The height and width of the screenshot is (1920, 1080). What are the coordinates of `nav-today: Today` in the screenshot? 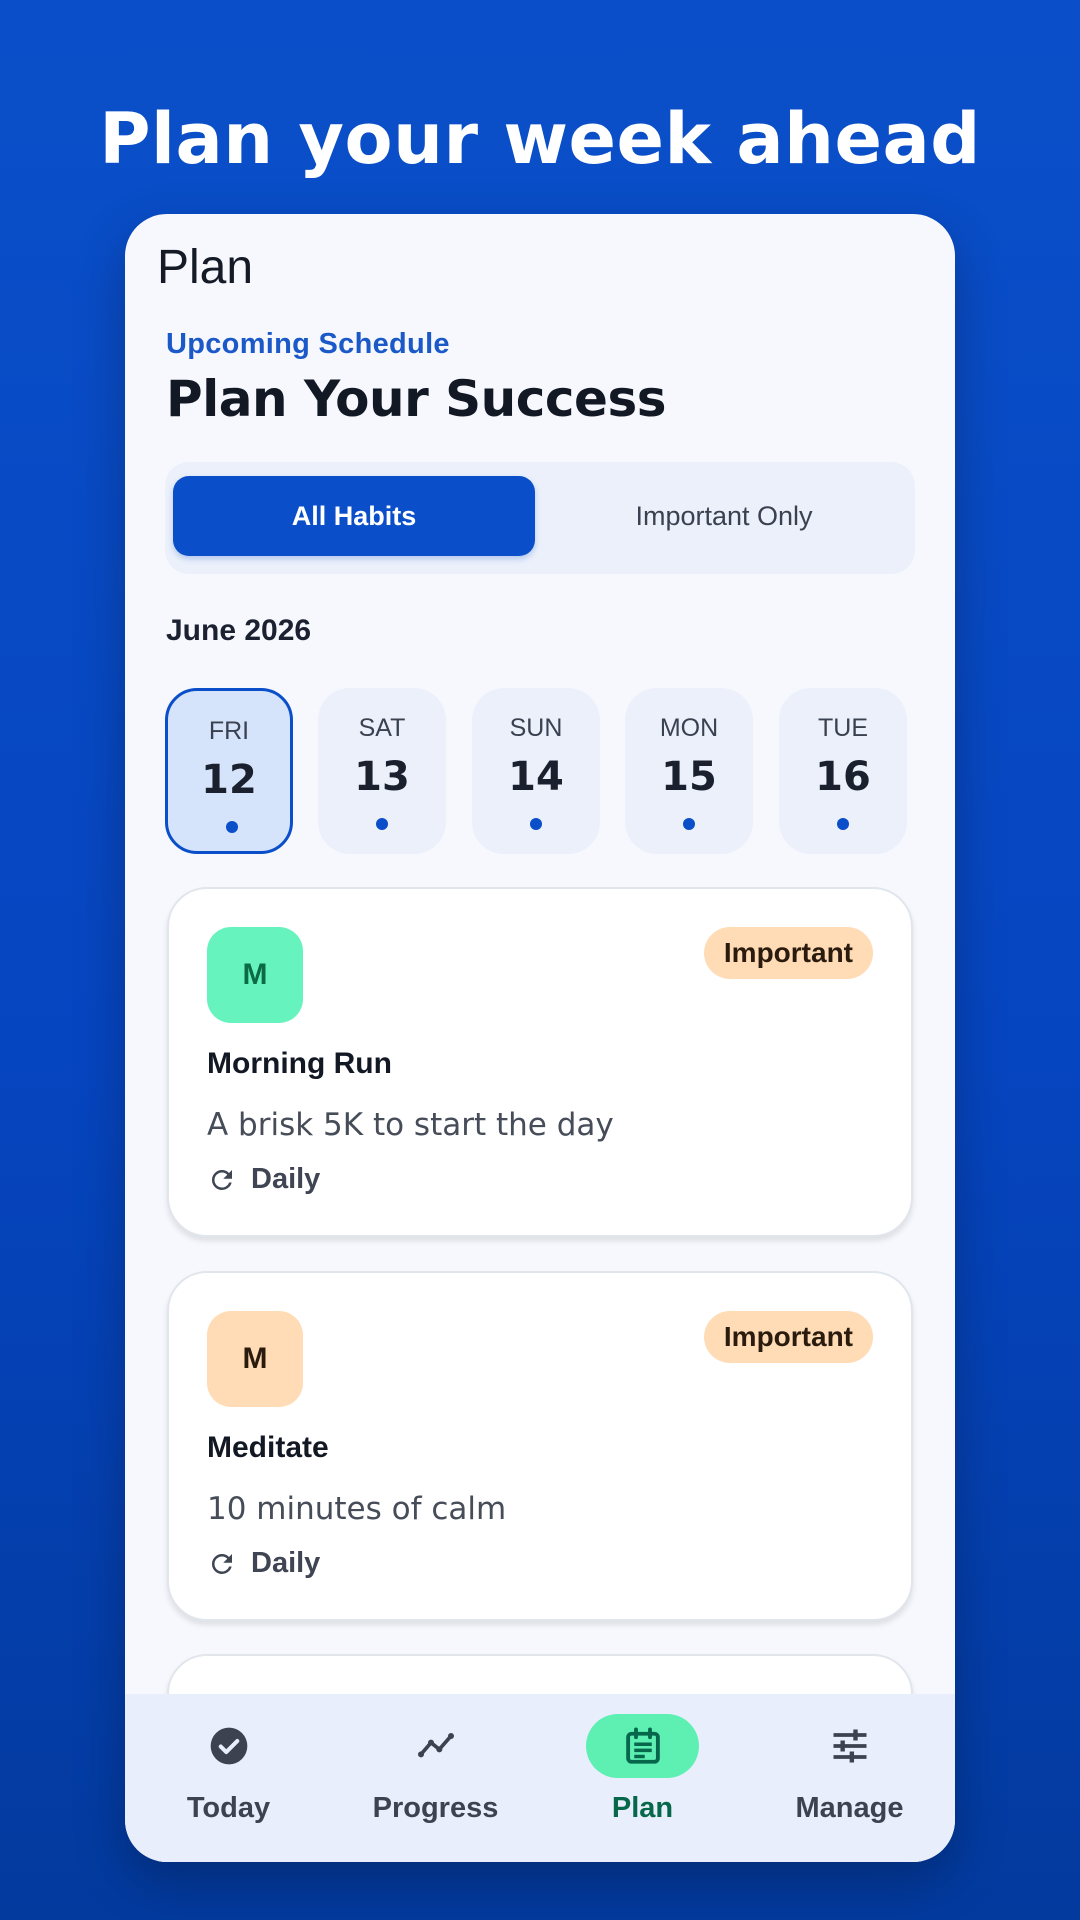 It's located at (228, 1778).